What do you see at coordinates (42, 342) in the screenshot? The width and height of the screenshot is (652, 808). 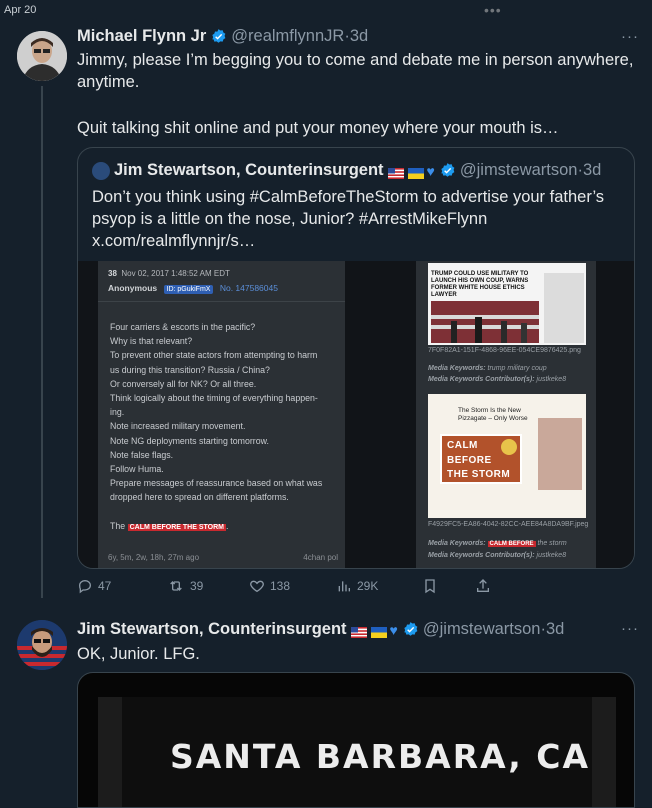 I see `thread-line` at bounding box center [42, 342].